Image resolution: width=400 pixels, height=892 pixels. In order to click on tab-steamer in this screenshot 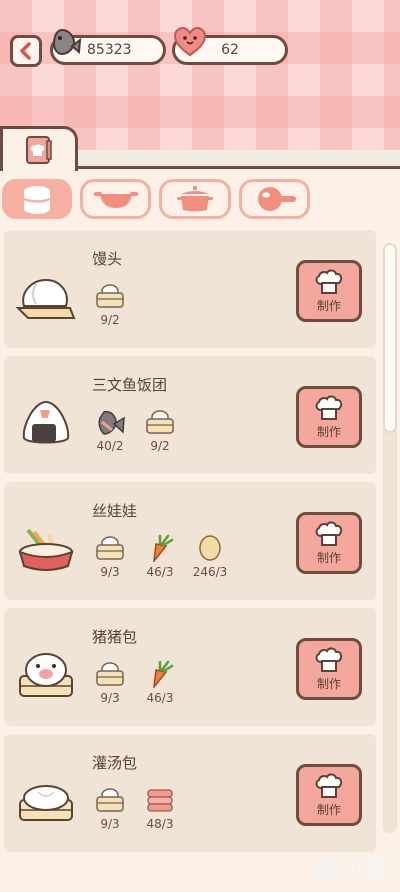, I will do `click(37, 199)`.